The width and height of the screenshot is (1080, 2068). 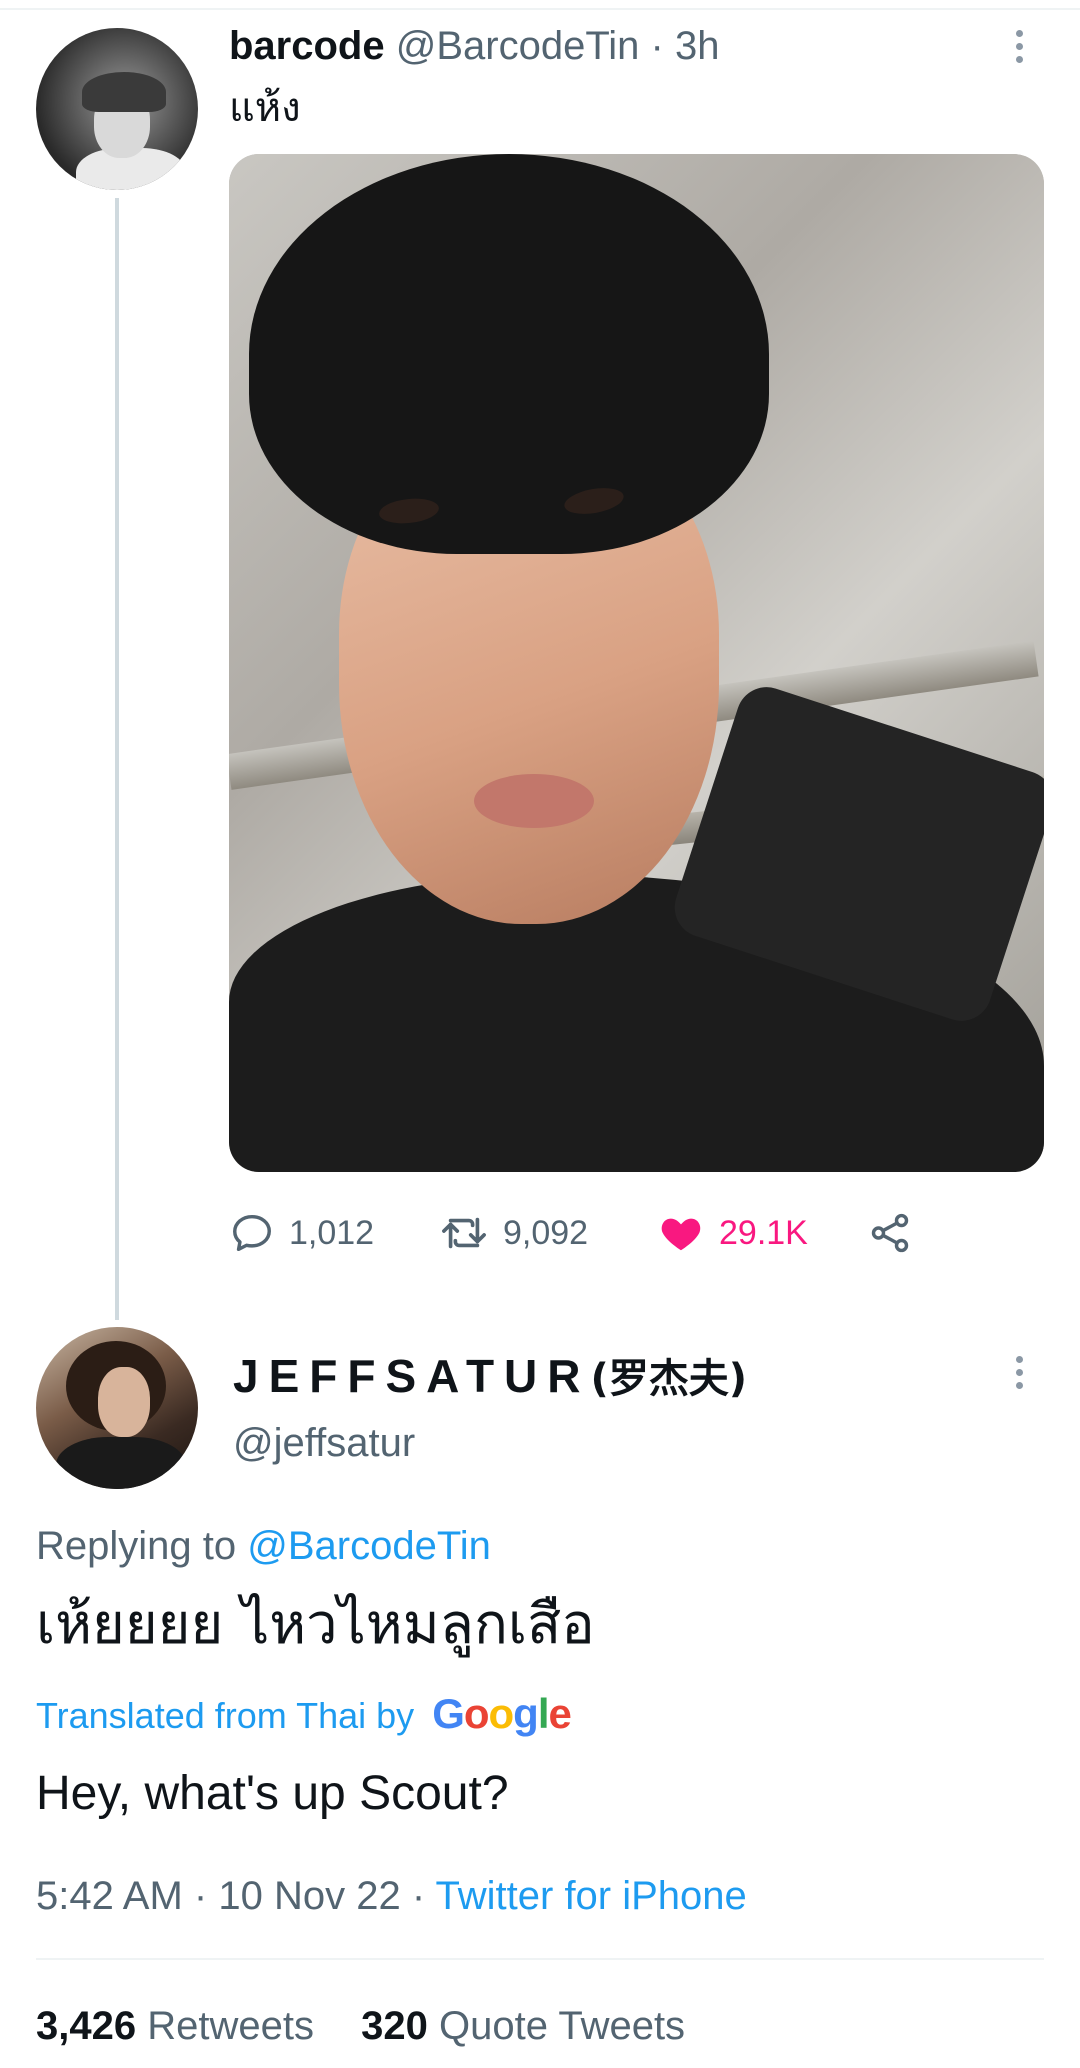 I want to click on retweet-count: 9,092, so click(x=546, y=1232).